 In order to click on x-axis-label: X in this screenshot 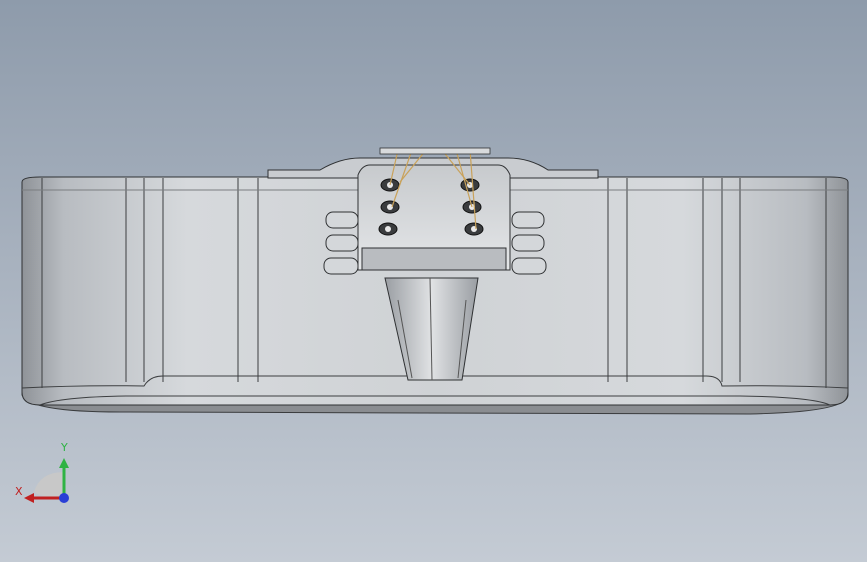, I will do `click(19, 491)`.